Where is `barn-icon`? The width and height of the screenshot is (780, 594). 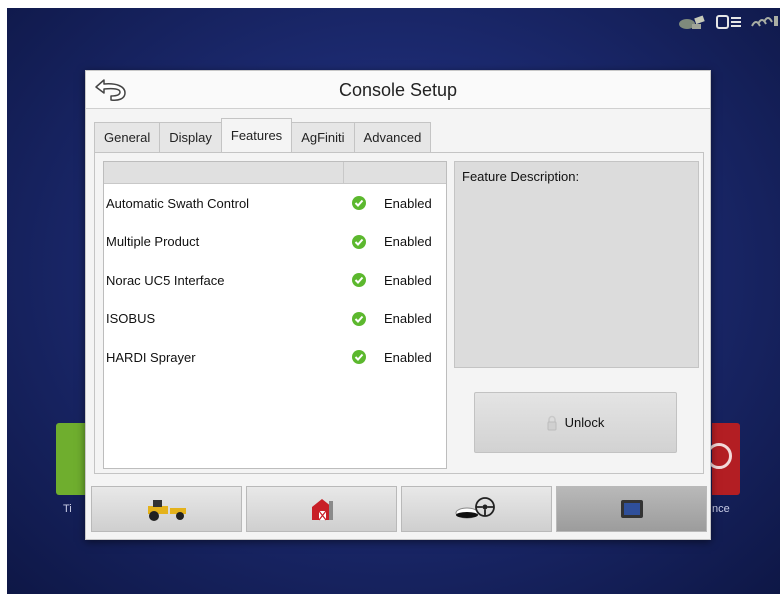
barn-icon is located at coordinates (322, 510).